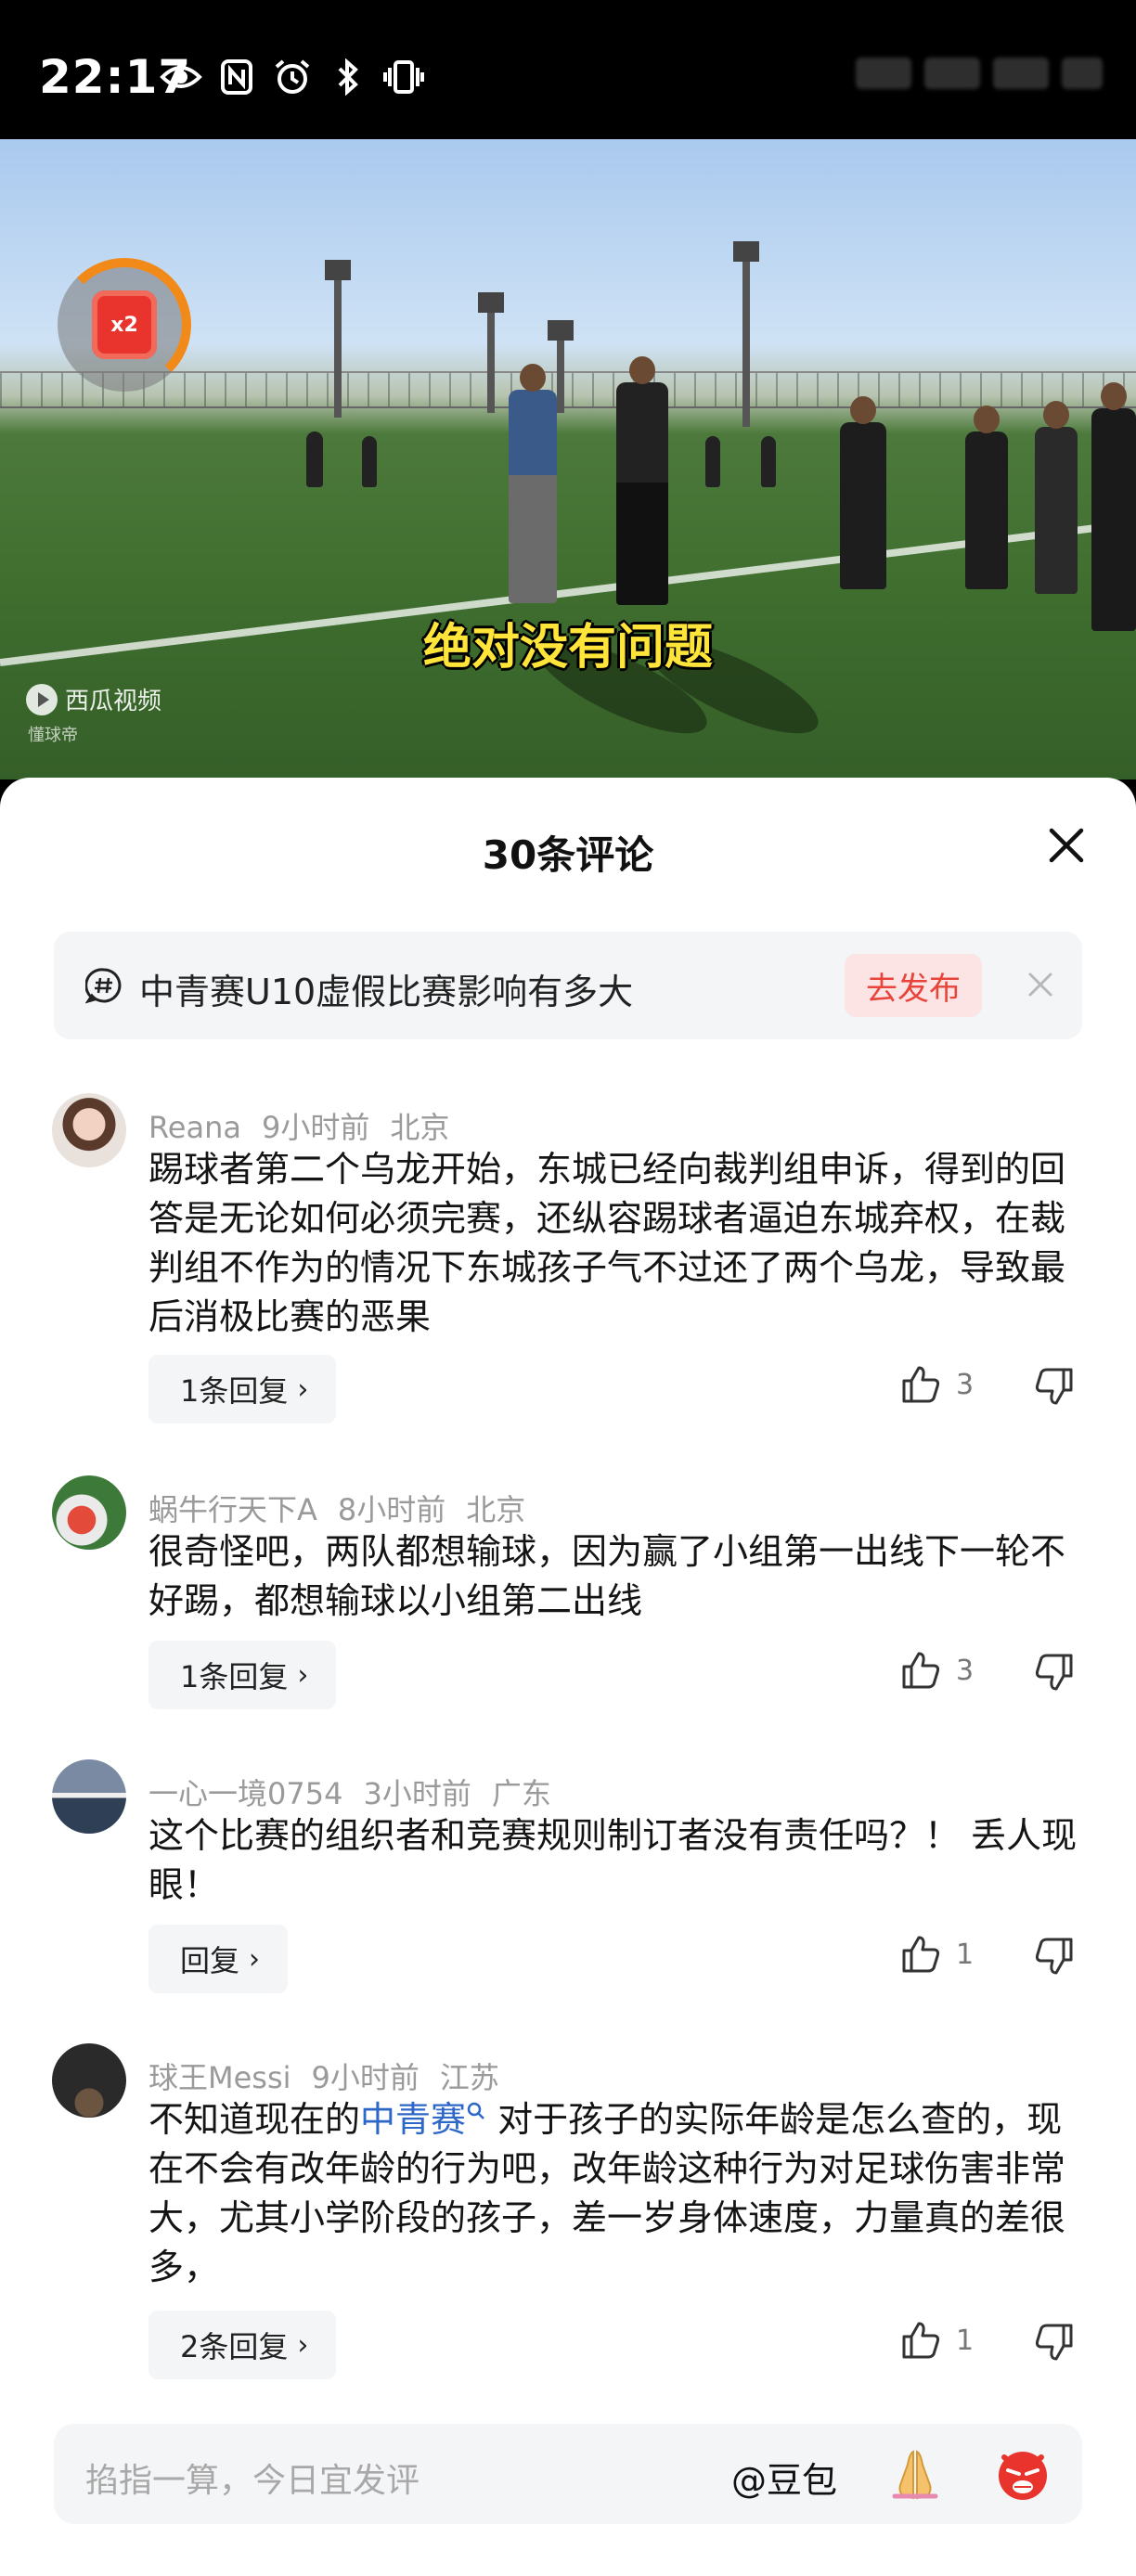 The width and height of the screenshot is (1136, 2576). What do you see at coordinates (913, 986) in the screenshot?
I see `publish-button: 去发布` at bounding box center [913, 986].